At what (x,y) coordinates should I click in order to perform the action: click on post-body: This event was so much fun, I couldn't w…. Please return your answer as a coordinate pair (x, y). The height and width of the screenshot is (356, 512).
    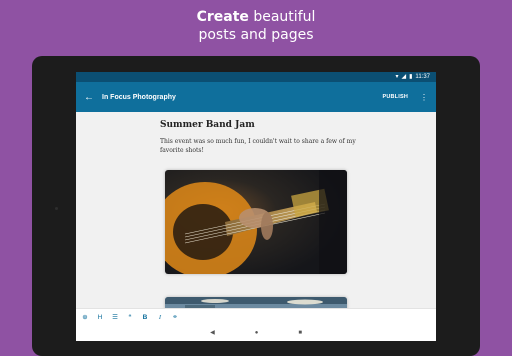
    Looking at the image, I should click on (260, 146).